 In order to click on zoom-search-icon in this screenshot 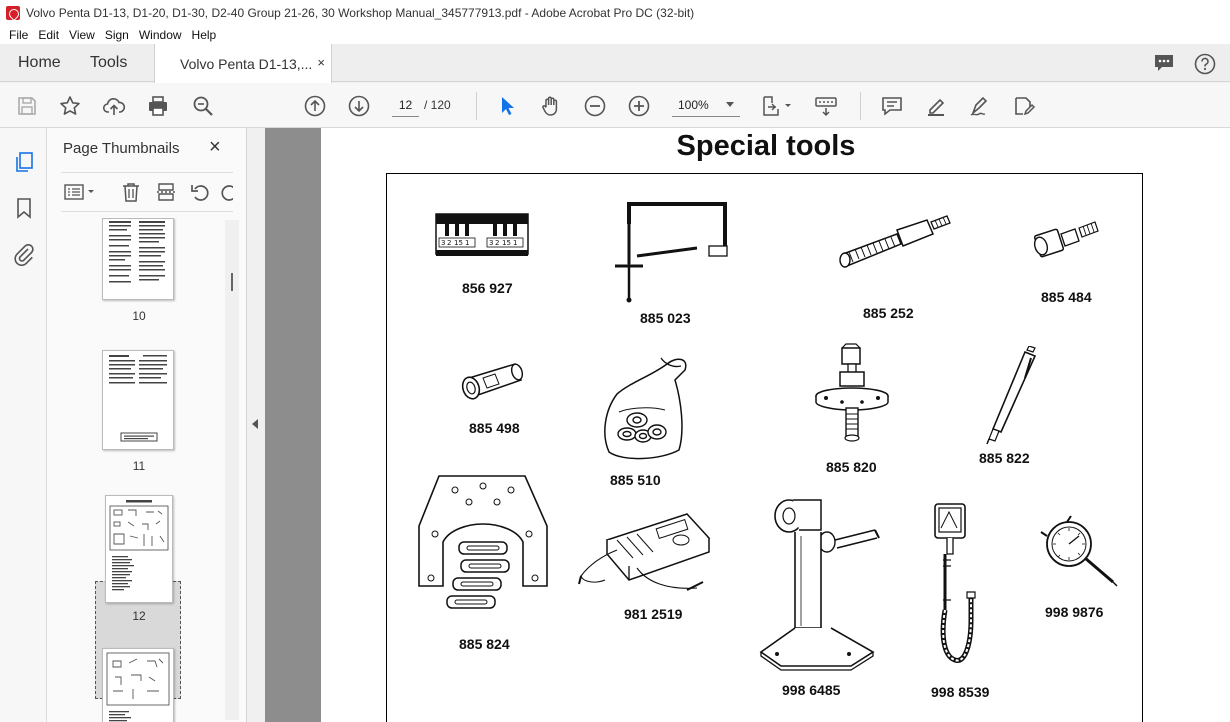, I will do `click(203, 106)`.